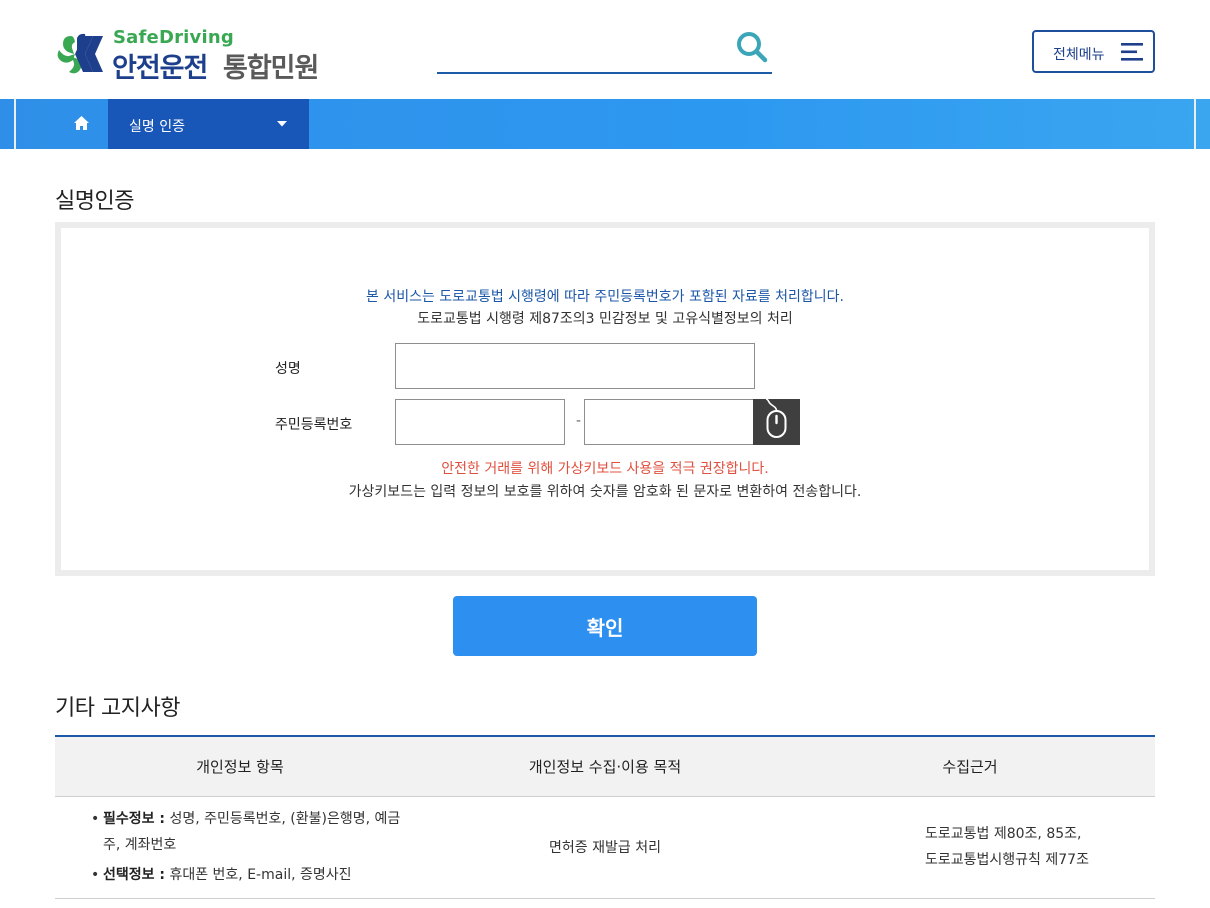 This screenshot has height=908, width=1210. Describe the element at coordinates (605, 626) in the screenshot. I see `confirm-button: 확인` at that location.